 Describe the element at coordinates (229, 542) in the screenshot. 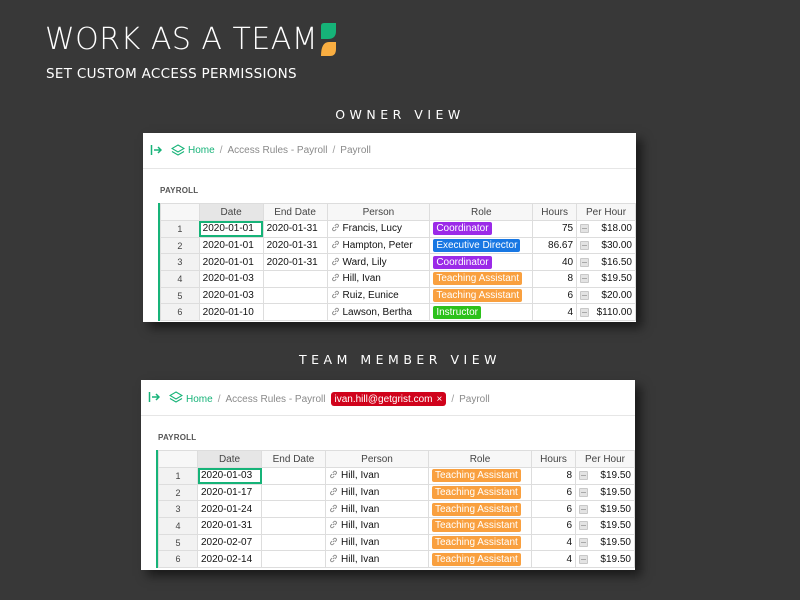

I see `date-cell: 2020-02-07` at that location.